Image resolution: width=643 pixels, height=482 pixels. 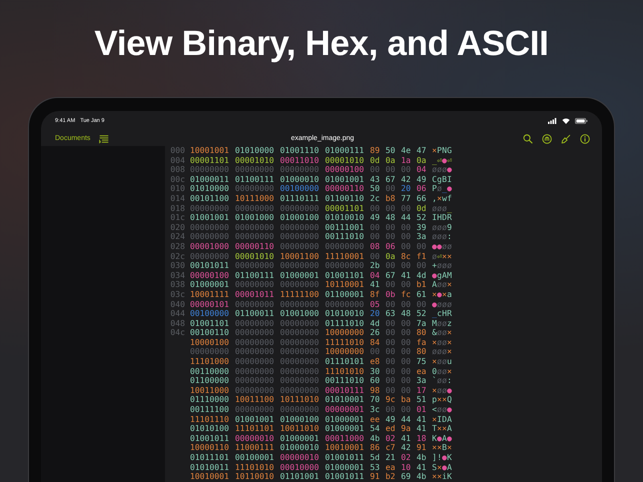 I want to click on offset-label: 020, so click(x=177, y=227).